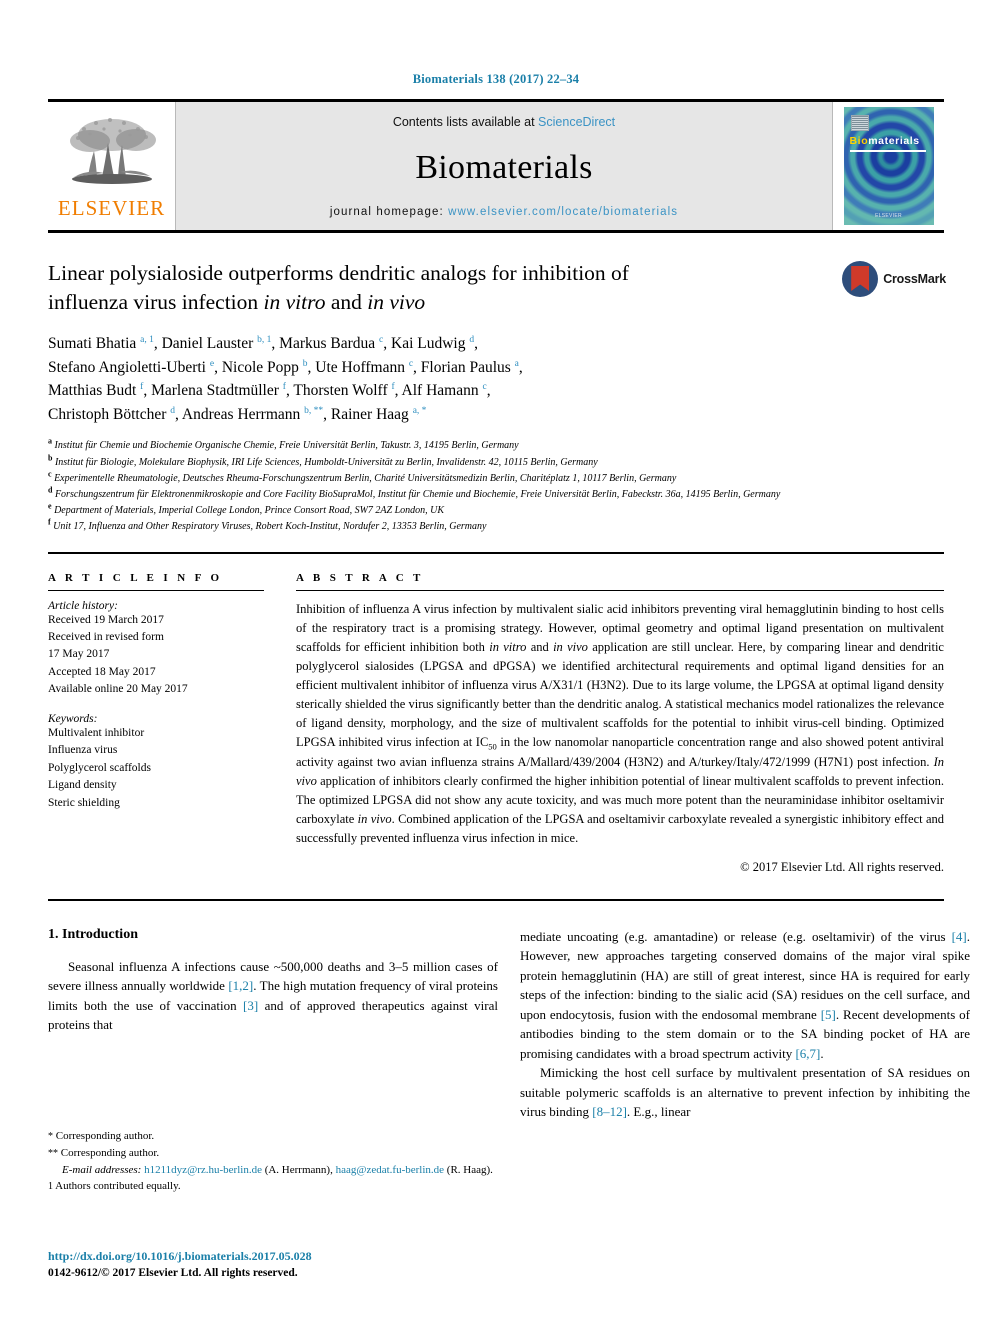 This screenshot has width=992, height=1323. Describe the element at coordinates (112, 151) in the screenshot. I see `elsevier-tree-icon` at that location.